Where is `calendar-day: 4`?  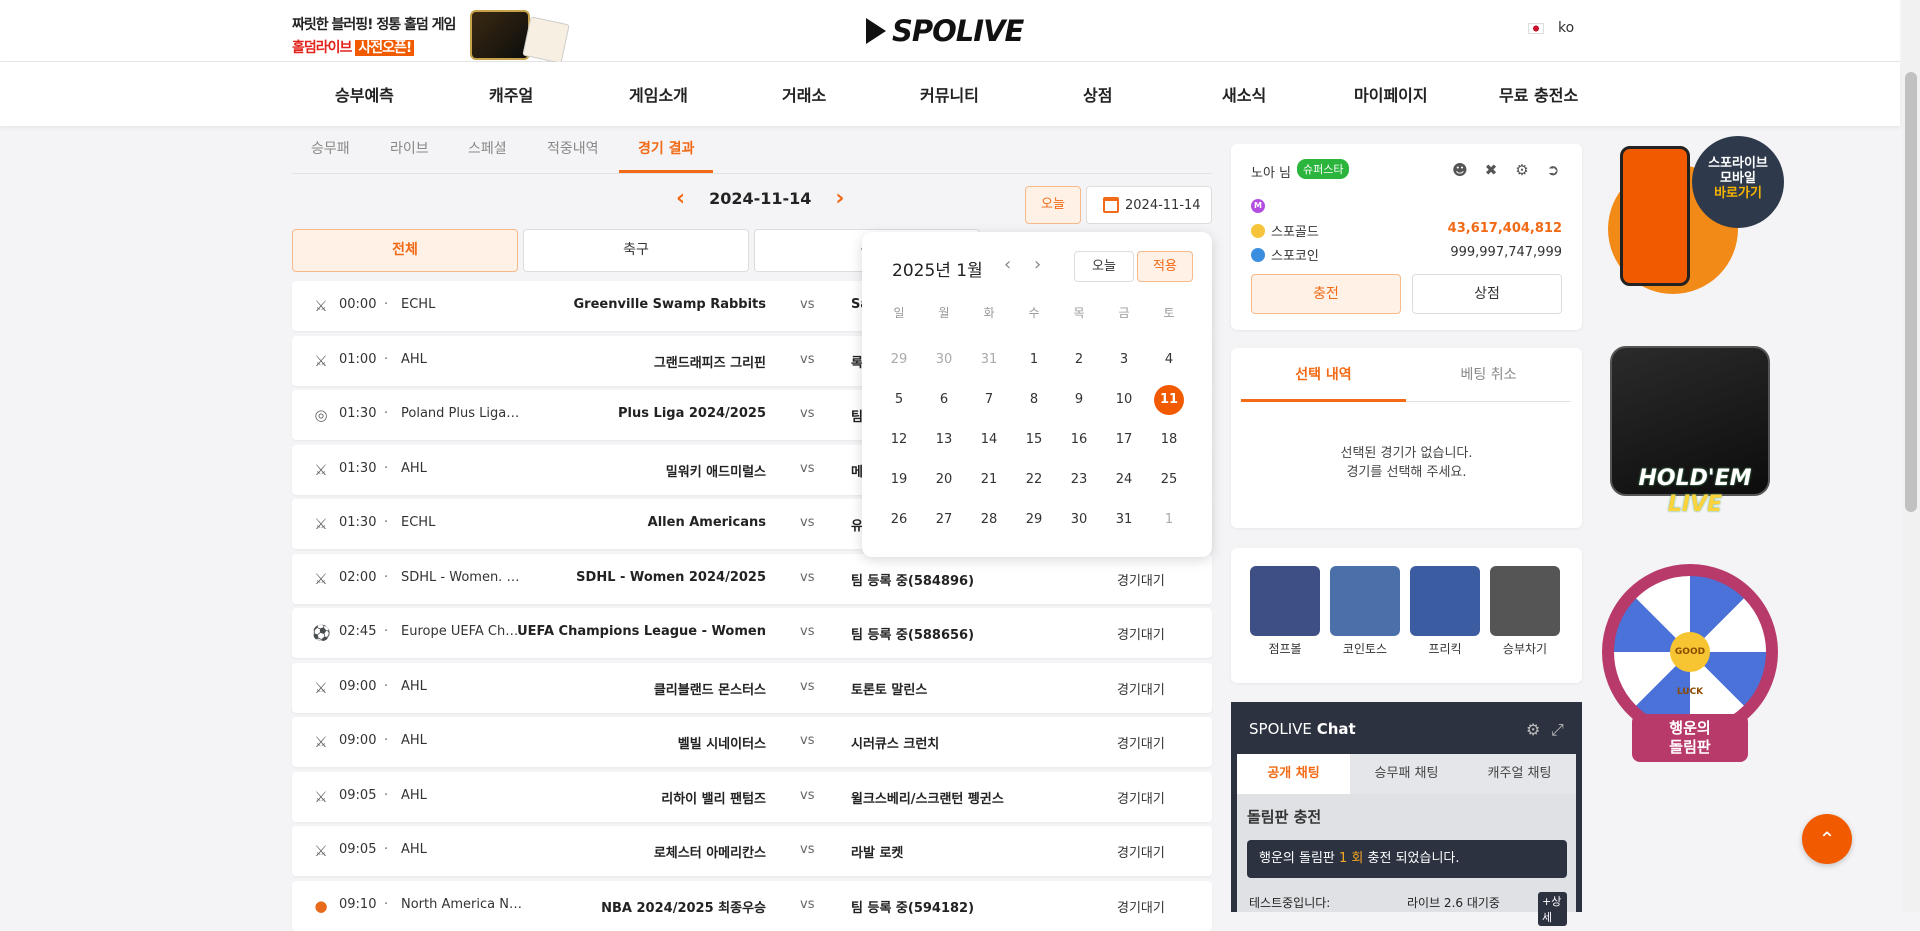
calendar-day: 4 is located at coordinates (1169, 360).